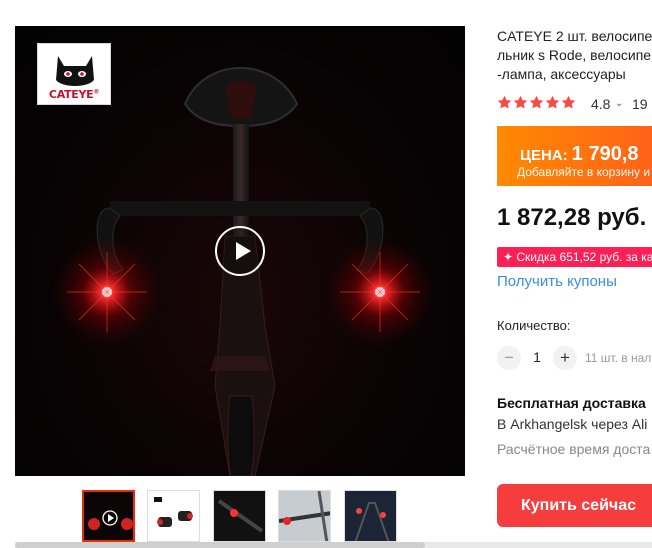 The height and width of the screenshot is (548, 652). What do you see at coordinates (584, 172) in the screenshot?
I see `price-note: Добавляйте в корзину и` at bounding box center [584, 172].